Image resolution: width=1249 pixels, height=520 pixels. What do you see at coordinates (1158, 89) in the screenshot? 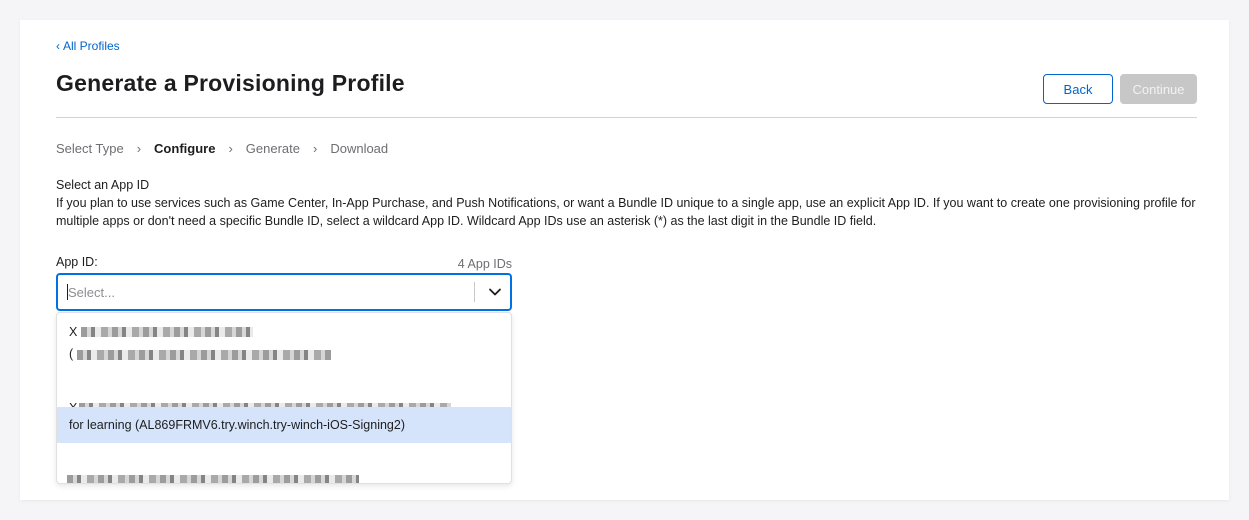
I see `continue-button: Continue` at bounding box center [1158, 89].